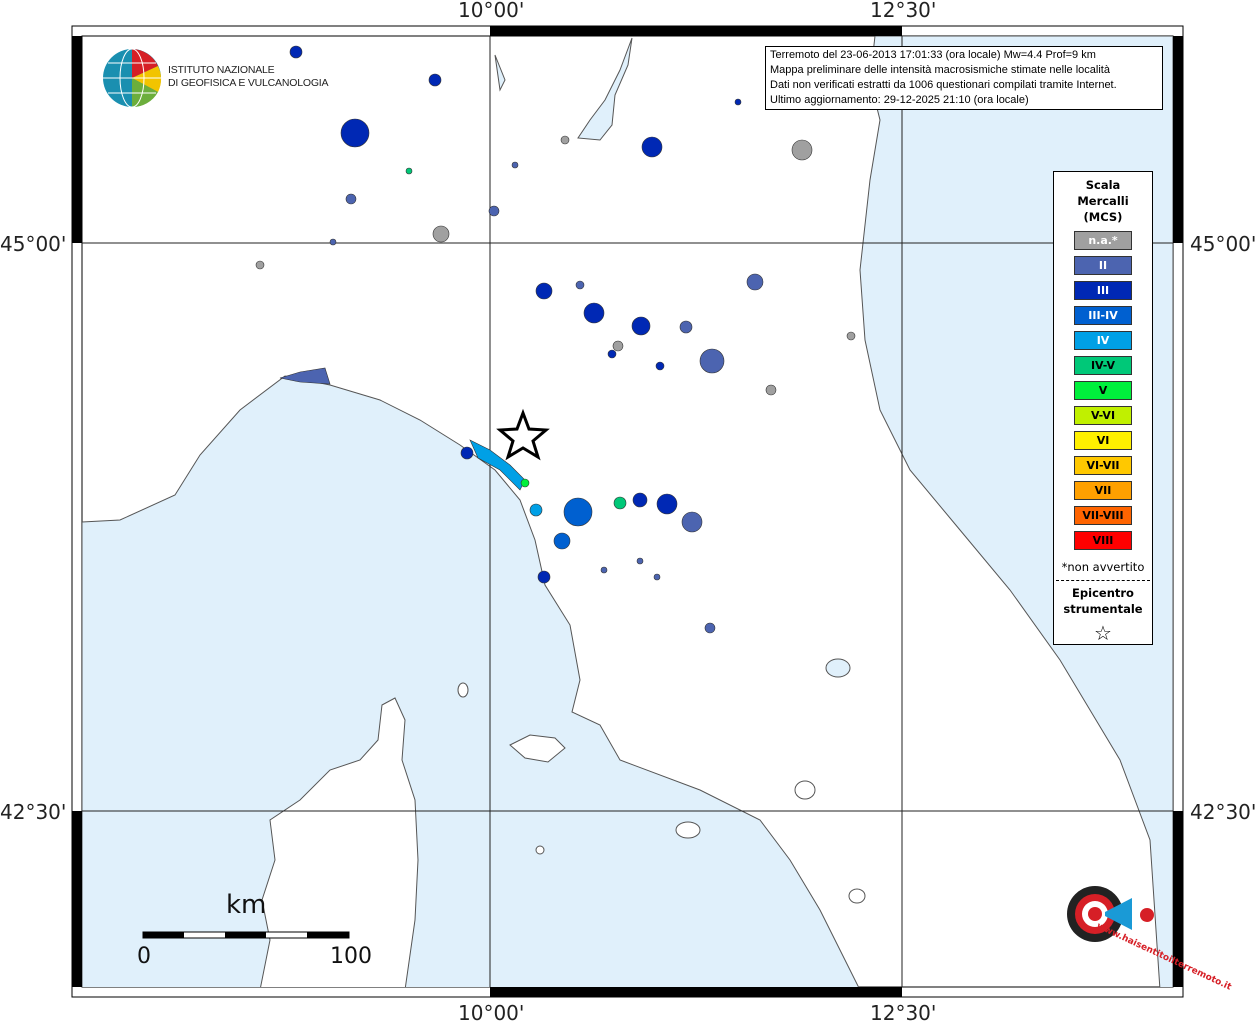  Describe the element at coordinates (1103, 609) in the screenshot. I see `legend-epicenter-2: strumentale` at that location.